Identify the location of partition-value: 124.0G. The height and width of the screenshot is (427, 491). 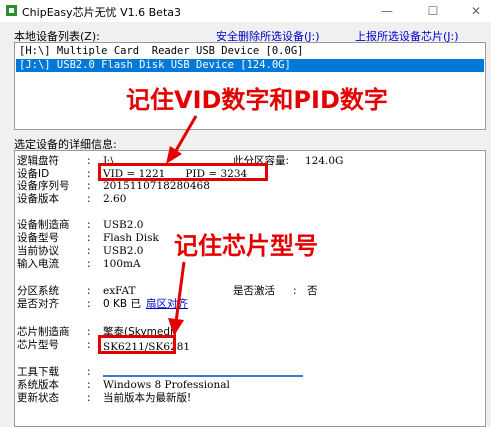
(324, 161).